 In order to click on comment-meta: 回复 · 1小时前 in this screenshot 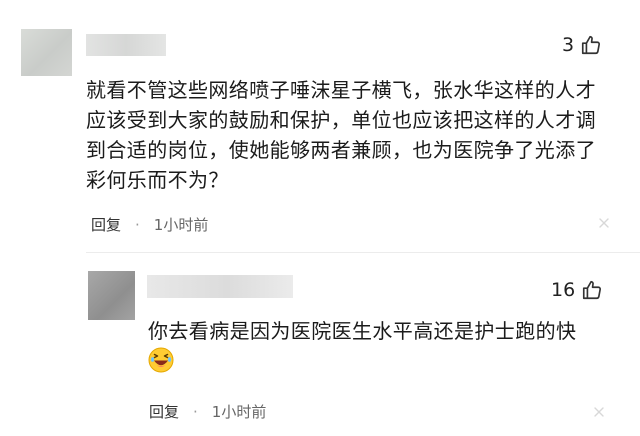, I will do `click(149, 224)`.